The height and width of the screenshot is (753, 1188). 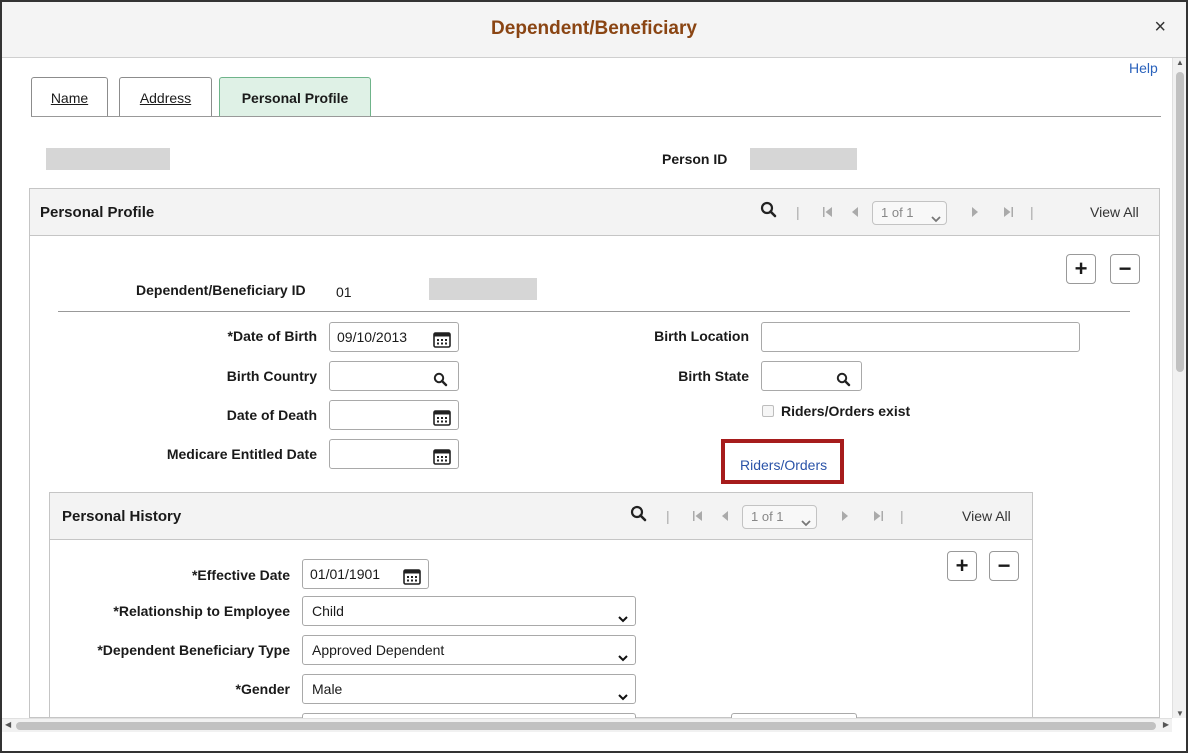 What do you see at coordinates (8, 724) in the screenshot?
I see `scroll-left-icon: ◀` at bounding box center [8, 724].